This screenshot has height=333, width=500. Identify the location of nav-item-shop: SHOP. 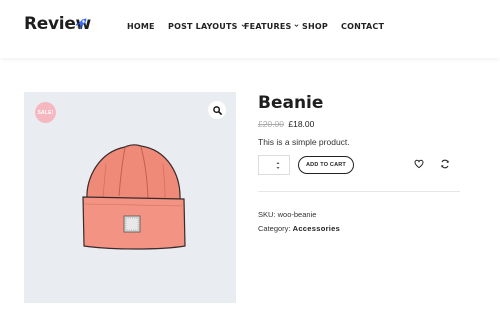
(315, 26).